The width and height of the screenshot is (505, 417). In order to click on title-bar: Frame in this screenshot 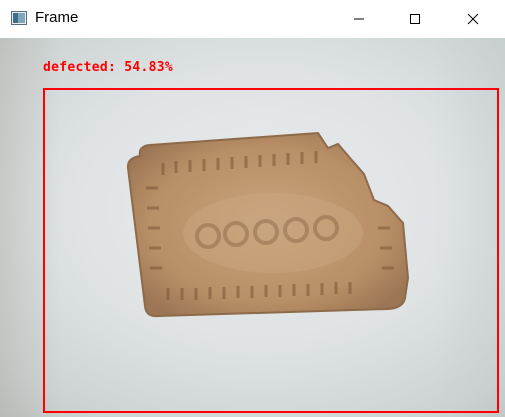, I will do `click(252, 19)`.